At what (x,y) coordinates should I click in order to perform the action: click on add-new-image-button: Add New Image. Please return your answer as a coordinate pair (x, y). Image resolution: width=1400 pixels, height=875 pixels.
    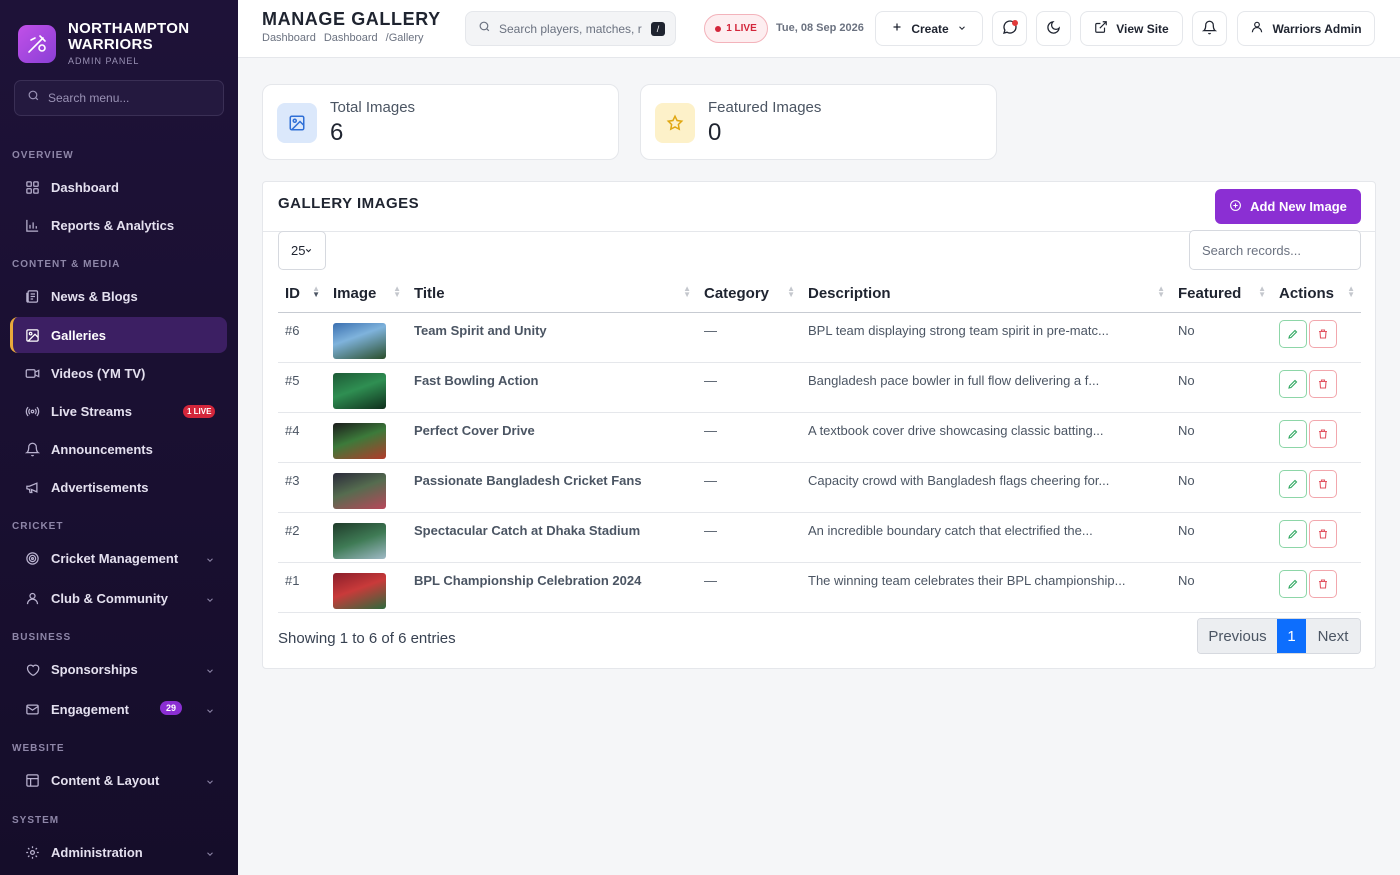
    Looking at the image, I should click on (1288, 206).